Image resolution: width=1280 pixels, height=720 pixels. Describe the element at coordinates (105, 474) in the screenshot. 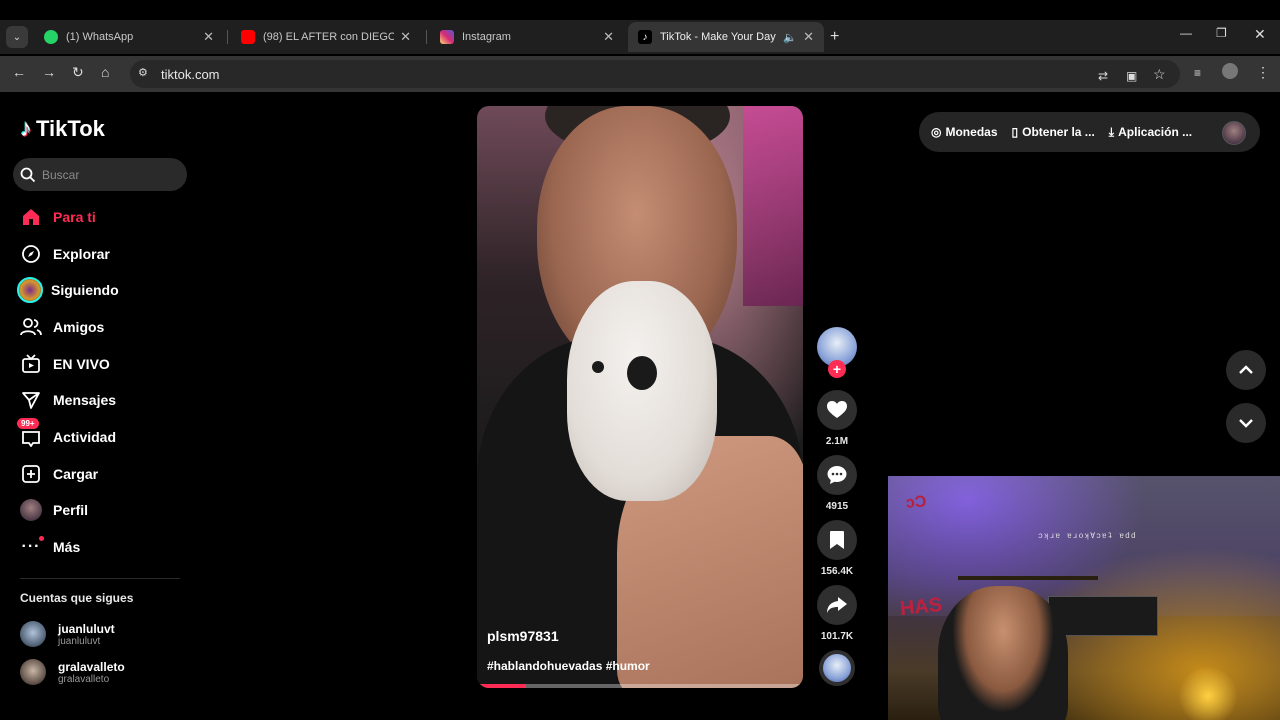

I see `nav-cargar: Cargar` at that location.